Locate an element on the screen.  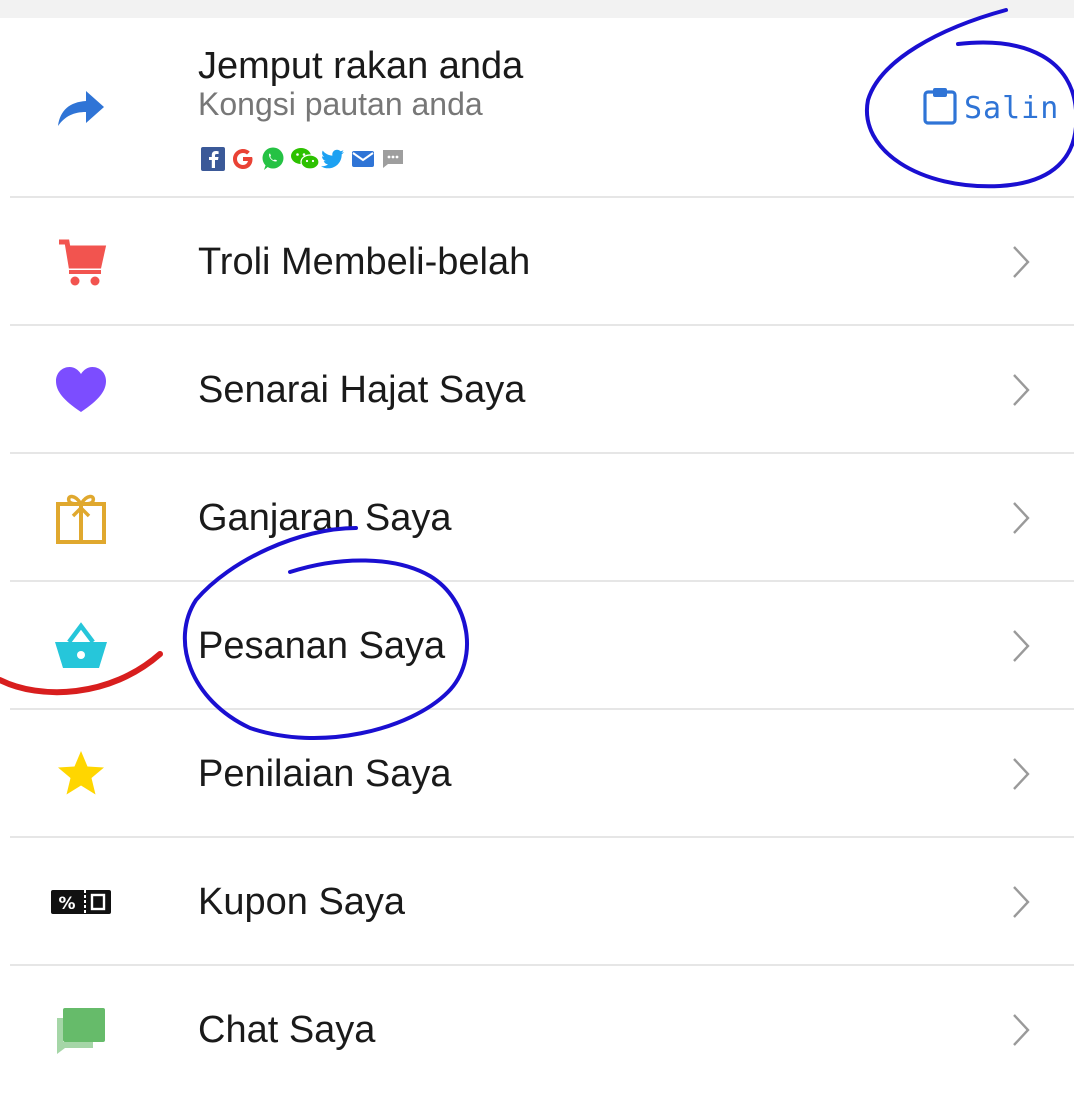
coupon-icon: % is located at coordinates (81, 902).